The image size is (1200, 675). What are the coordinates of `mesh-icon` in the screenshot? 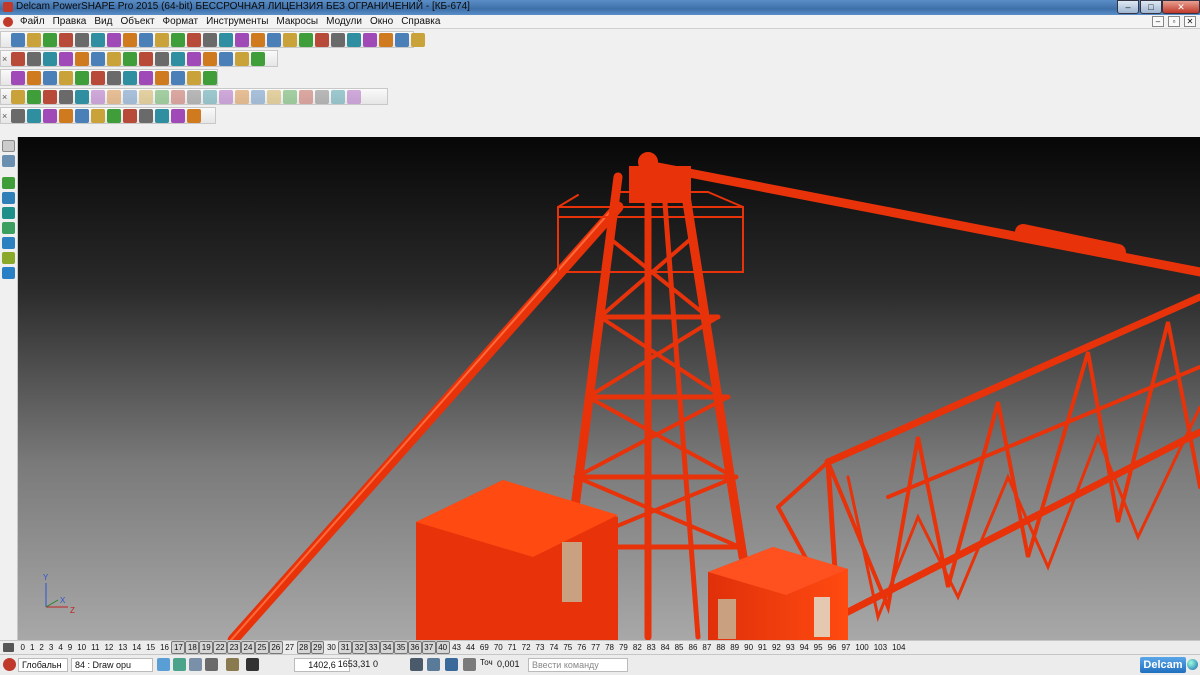 It's located at (8, 213).